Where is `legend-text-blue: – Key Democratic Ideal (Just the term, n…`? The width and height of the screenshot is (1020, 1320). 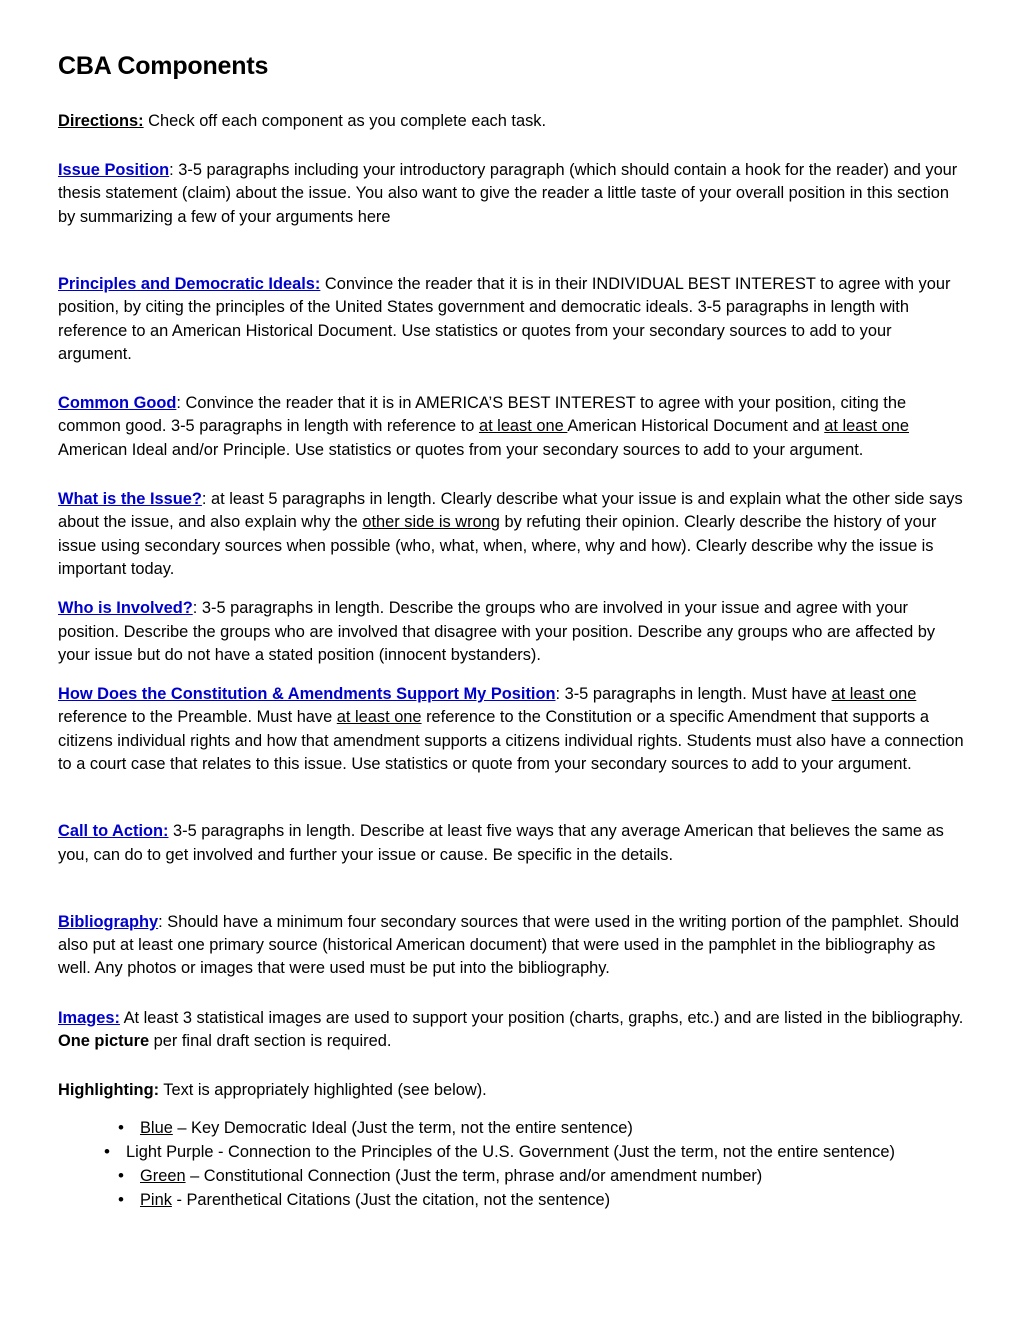
legend-text-blue: – Key Democratic Ideal (Just the term, n… is located at coordinates (402, 1127).